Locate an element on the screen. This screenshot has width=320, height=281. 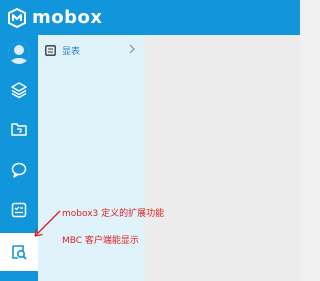
sidebar is located at coordinates (19, 158).